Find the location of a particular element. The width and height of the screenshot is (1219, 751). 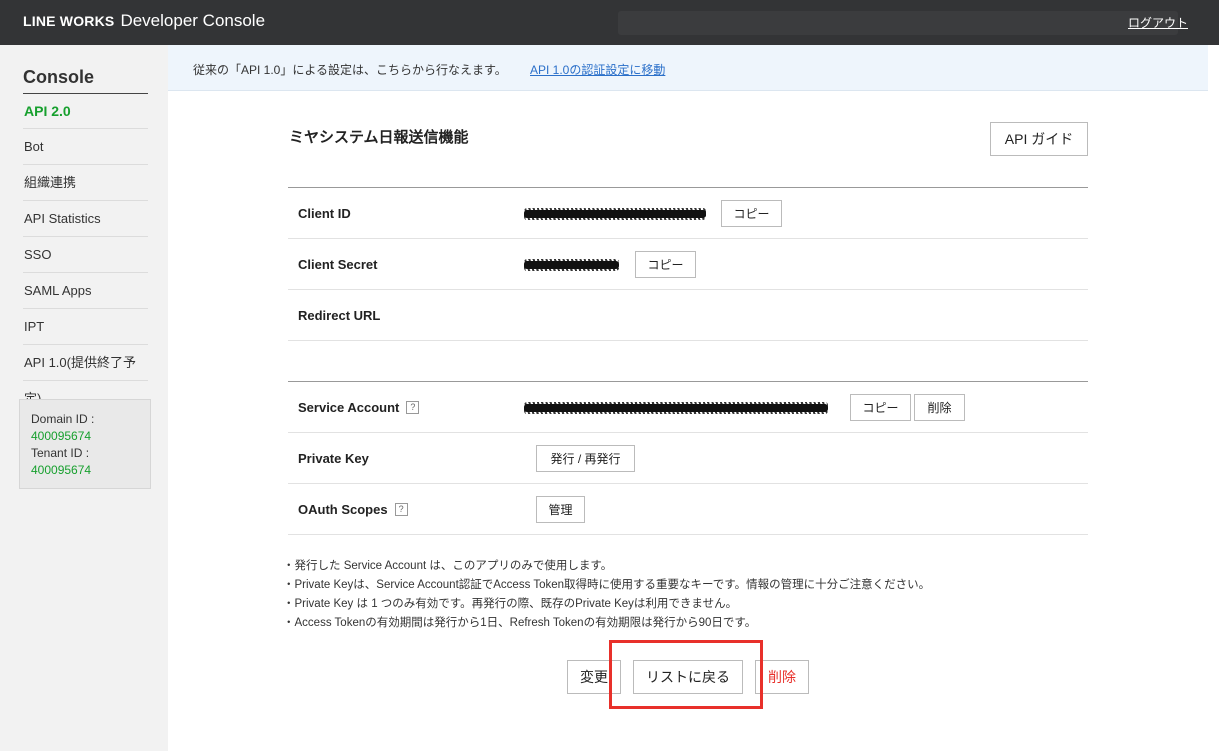

line-works-logo: LINE WORKS is located at coordinates (69, 21).